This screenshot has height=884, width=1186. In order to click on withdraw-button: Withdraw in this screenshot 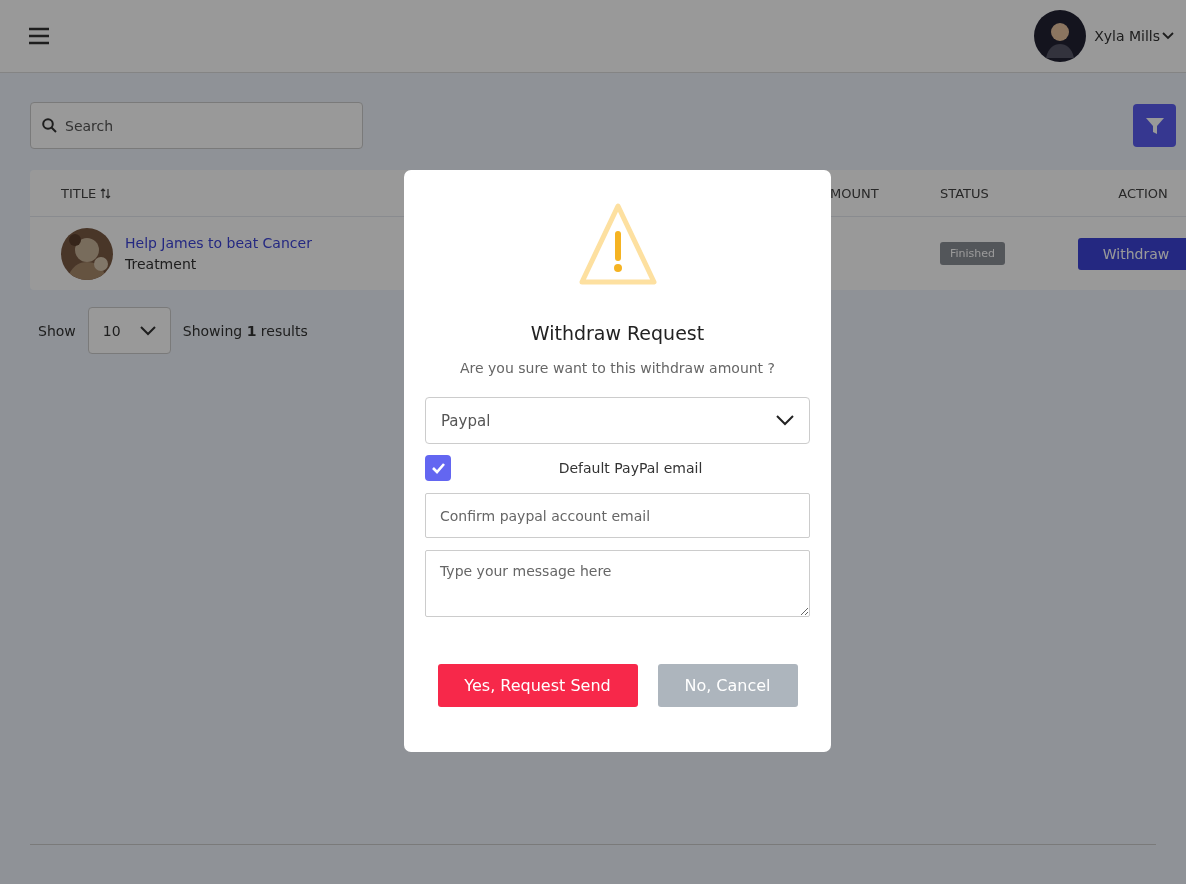, I will do `click(1132, 253)`.